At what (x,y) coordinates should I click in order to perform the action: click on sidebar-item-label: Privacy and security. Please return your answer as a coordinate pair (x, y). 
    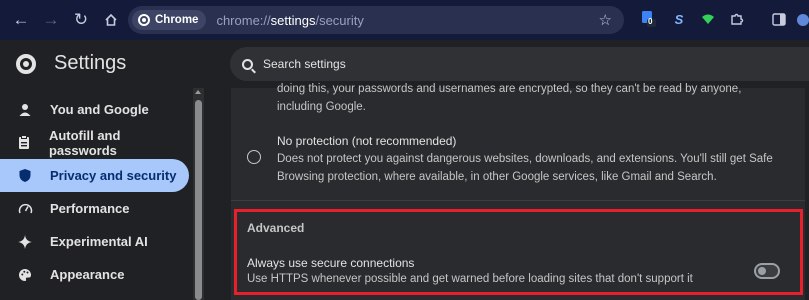
    Looking at the image, I should click on (113, 175).